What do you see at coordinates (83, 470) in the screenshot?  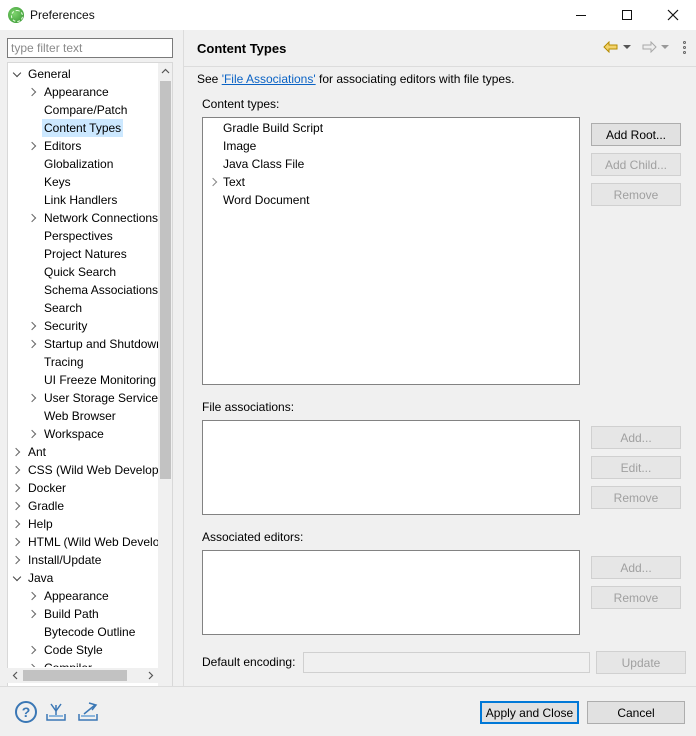 I see `tree-item: CSS (Wild Web Developer)` at bounding box center [83, 470].